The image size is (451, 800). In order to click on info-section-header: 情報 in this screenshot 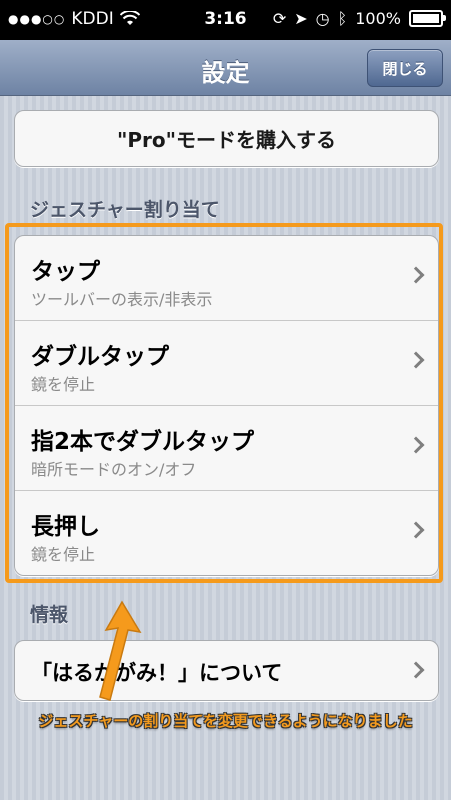, I will do `click(49, 615)`.